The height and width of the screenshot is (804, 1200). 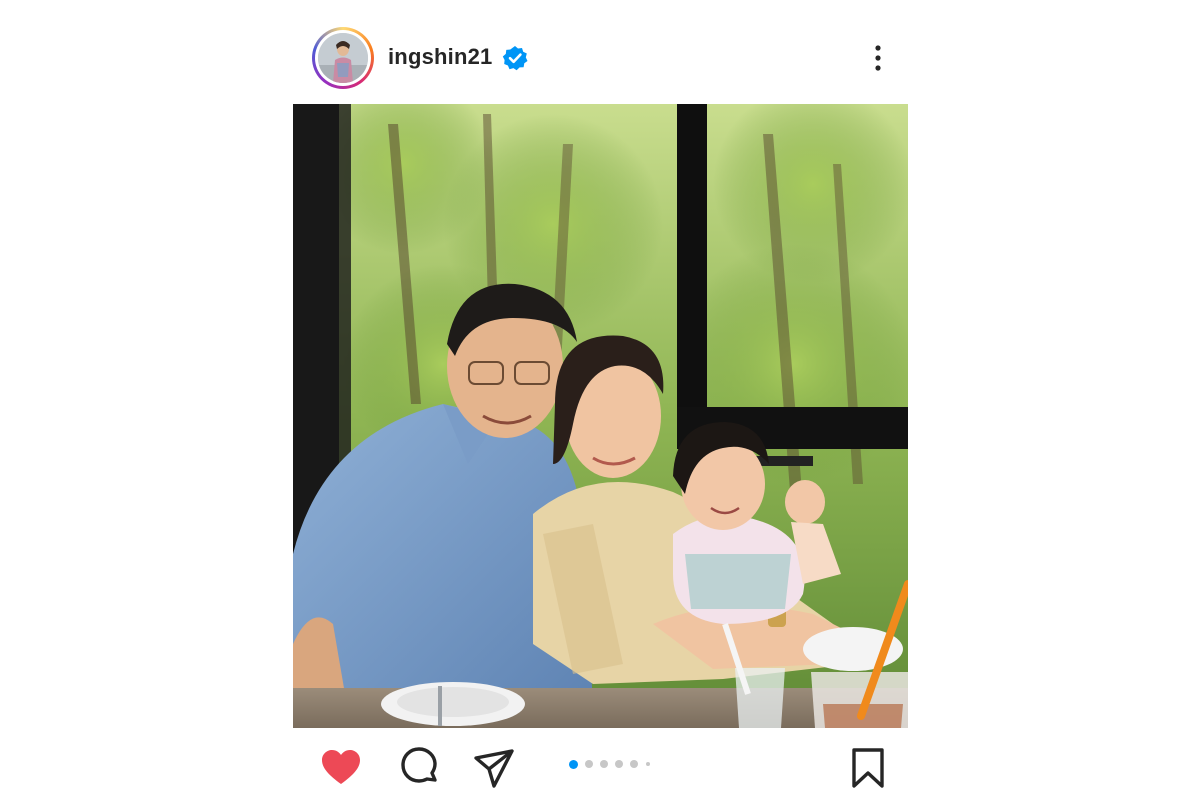 I want to click on heart-filled-icon, so click(x=341, y=768).